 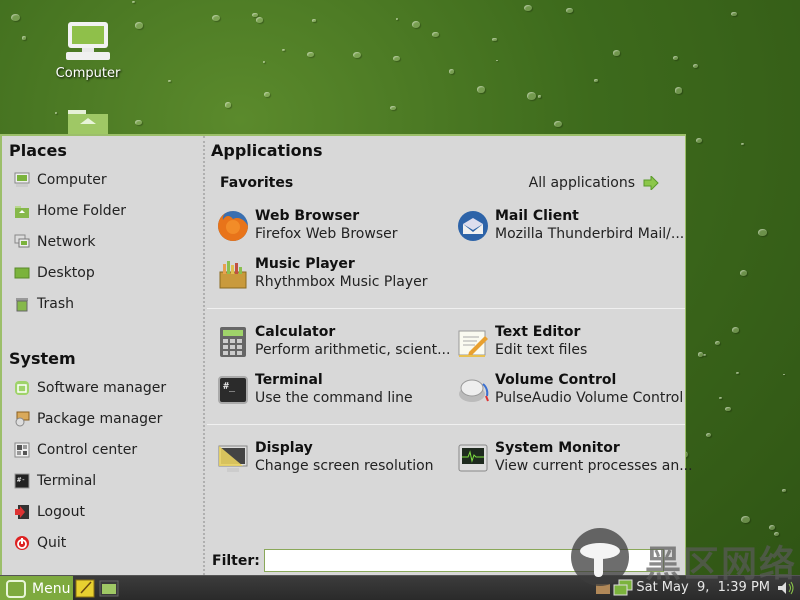 What do you see at coordinates (236, 561) in the screenshot?
I see `filter-label: Filter:` at bounding box center [236, 561].